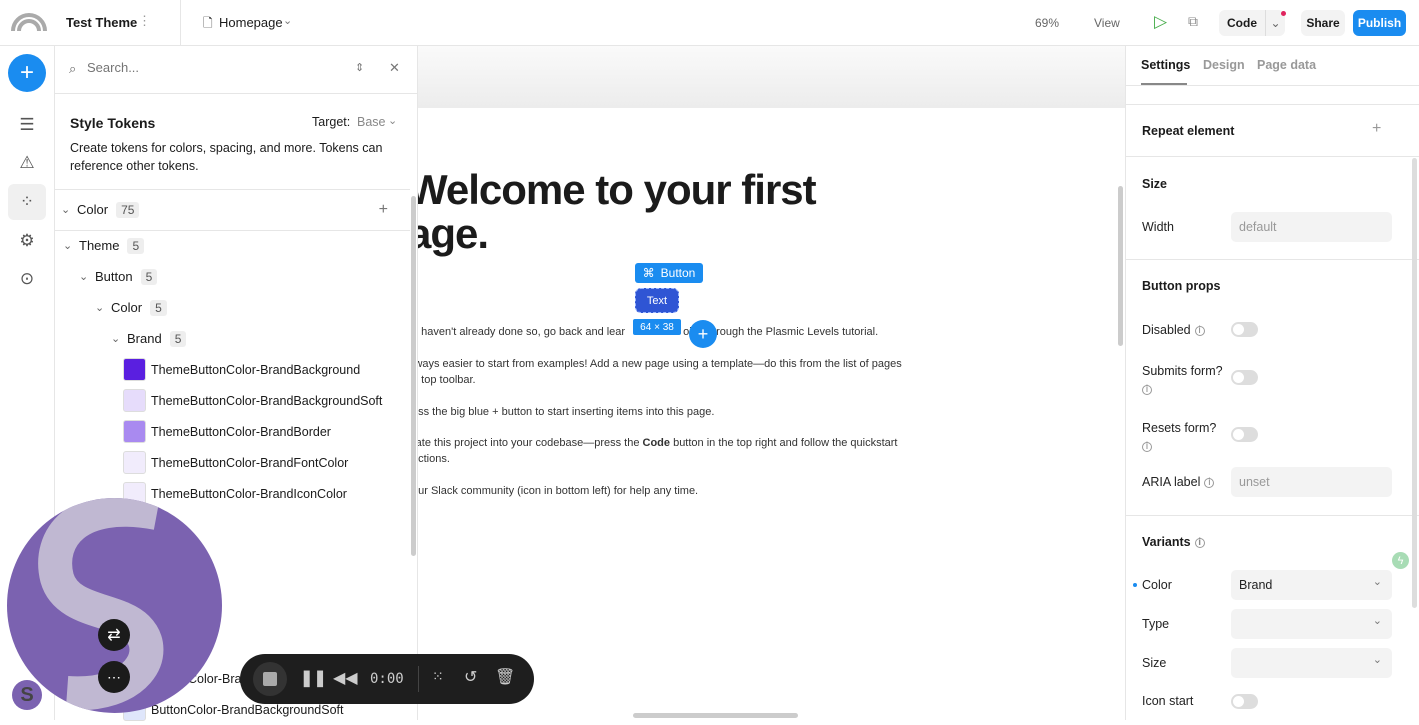 Image resolution: width=1419 pixels, height=725 pixels. I want to click on token-item: ThemeButtonColor-BrandBackground, so click(232, 369).